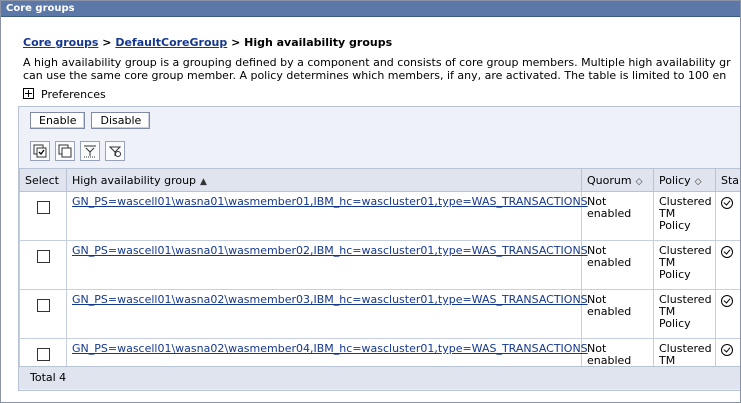 Image resolution: width=741 pixels, height=403 pixels. I want to click on column-header-policy: Policy ◇, so click(684, 180).